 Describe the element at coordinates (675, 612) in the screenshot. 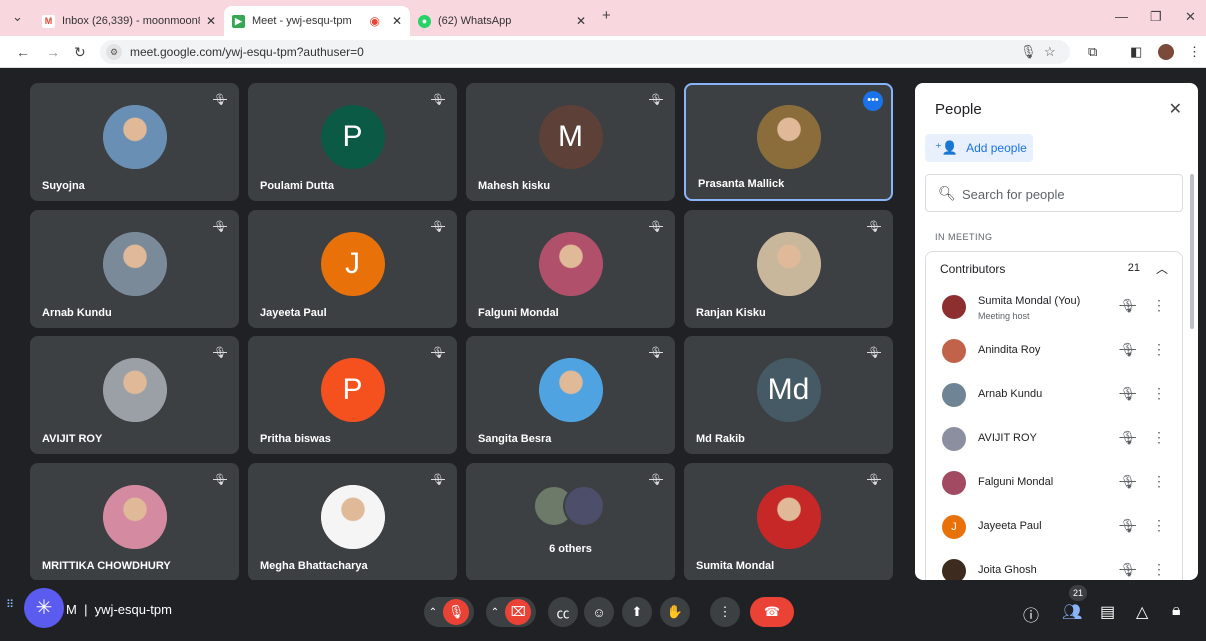

I see `raise-hand-button: ✋` at that location.